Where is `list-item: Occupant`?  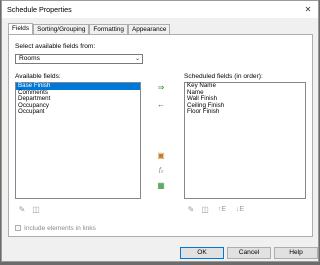 list-item: Occupant is located at coordinates (78, 112).